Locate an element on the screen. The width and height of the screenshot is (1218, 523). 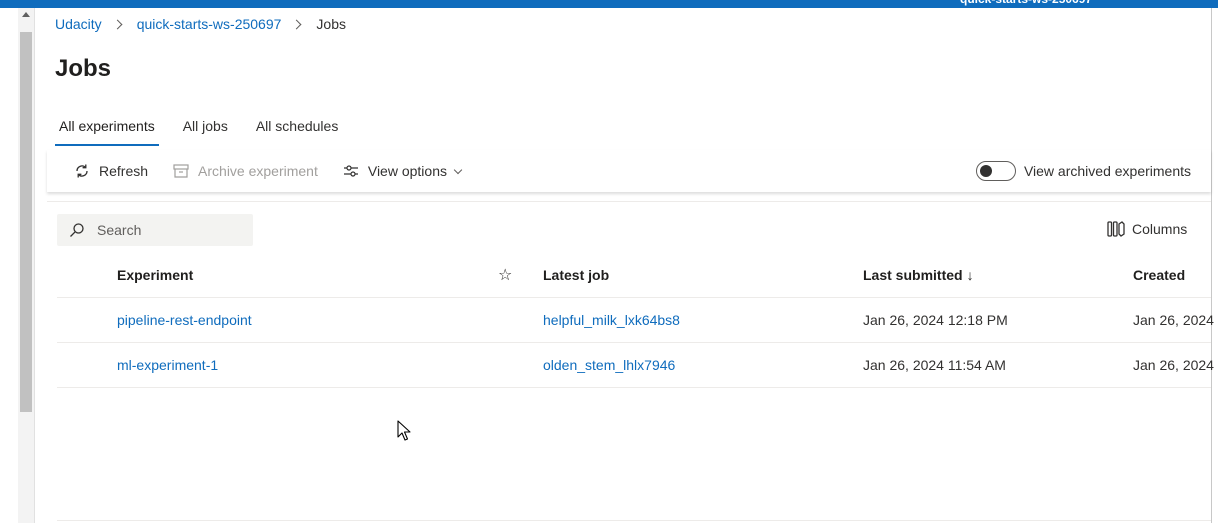
tab-all-schedules: All schedules is located at coordinates (297, 129).